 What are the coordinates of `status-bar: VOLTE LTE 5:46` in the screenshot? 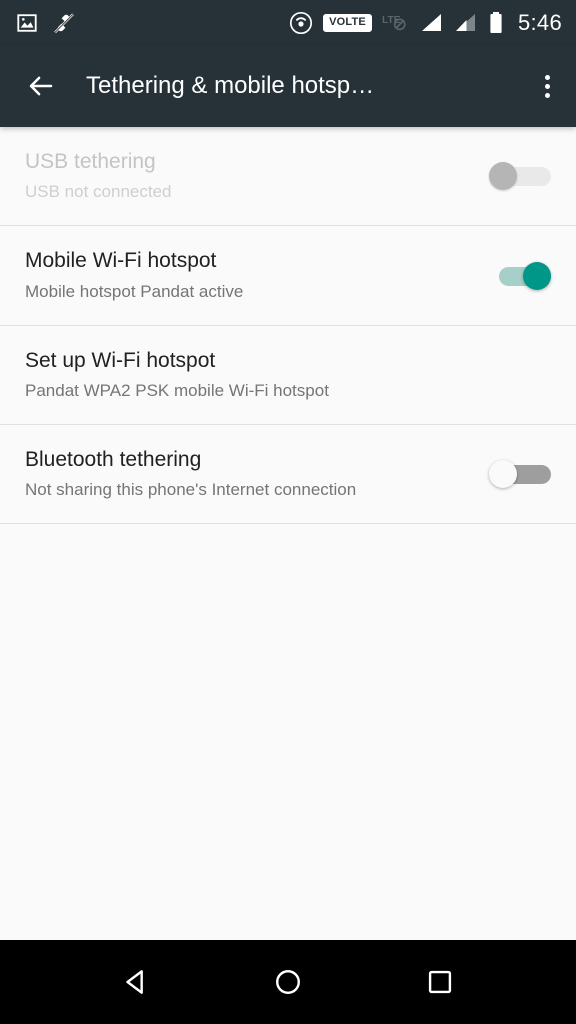 It's located at (288, 22).